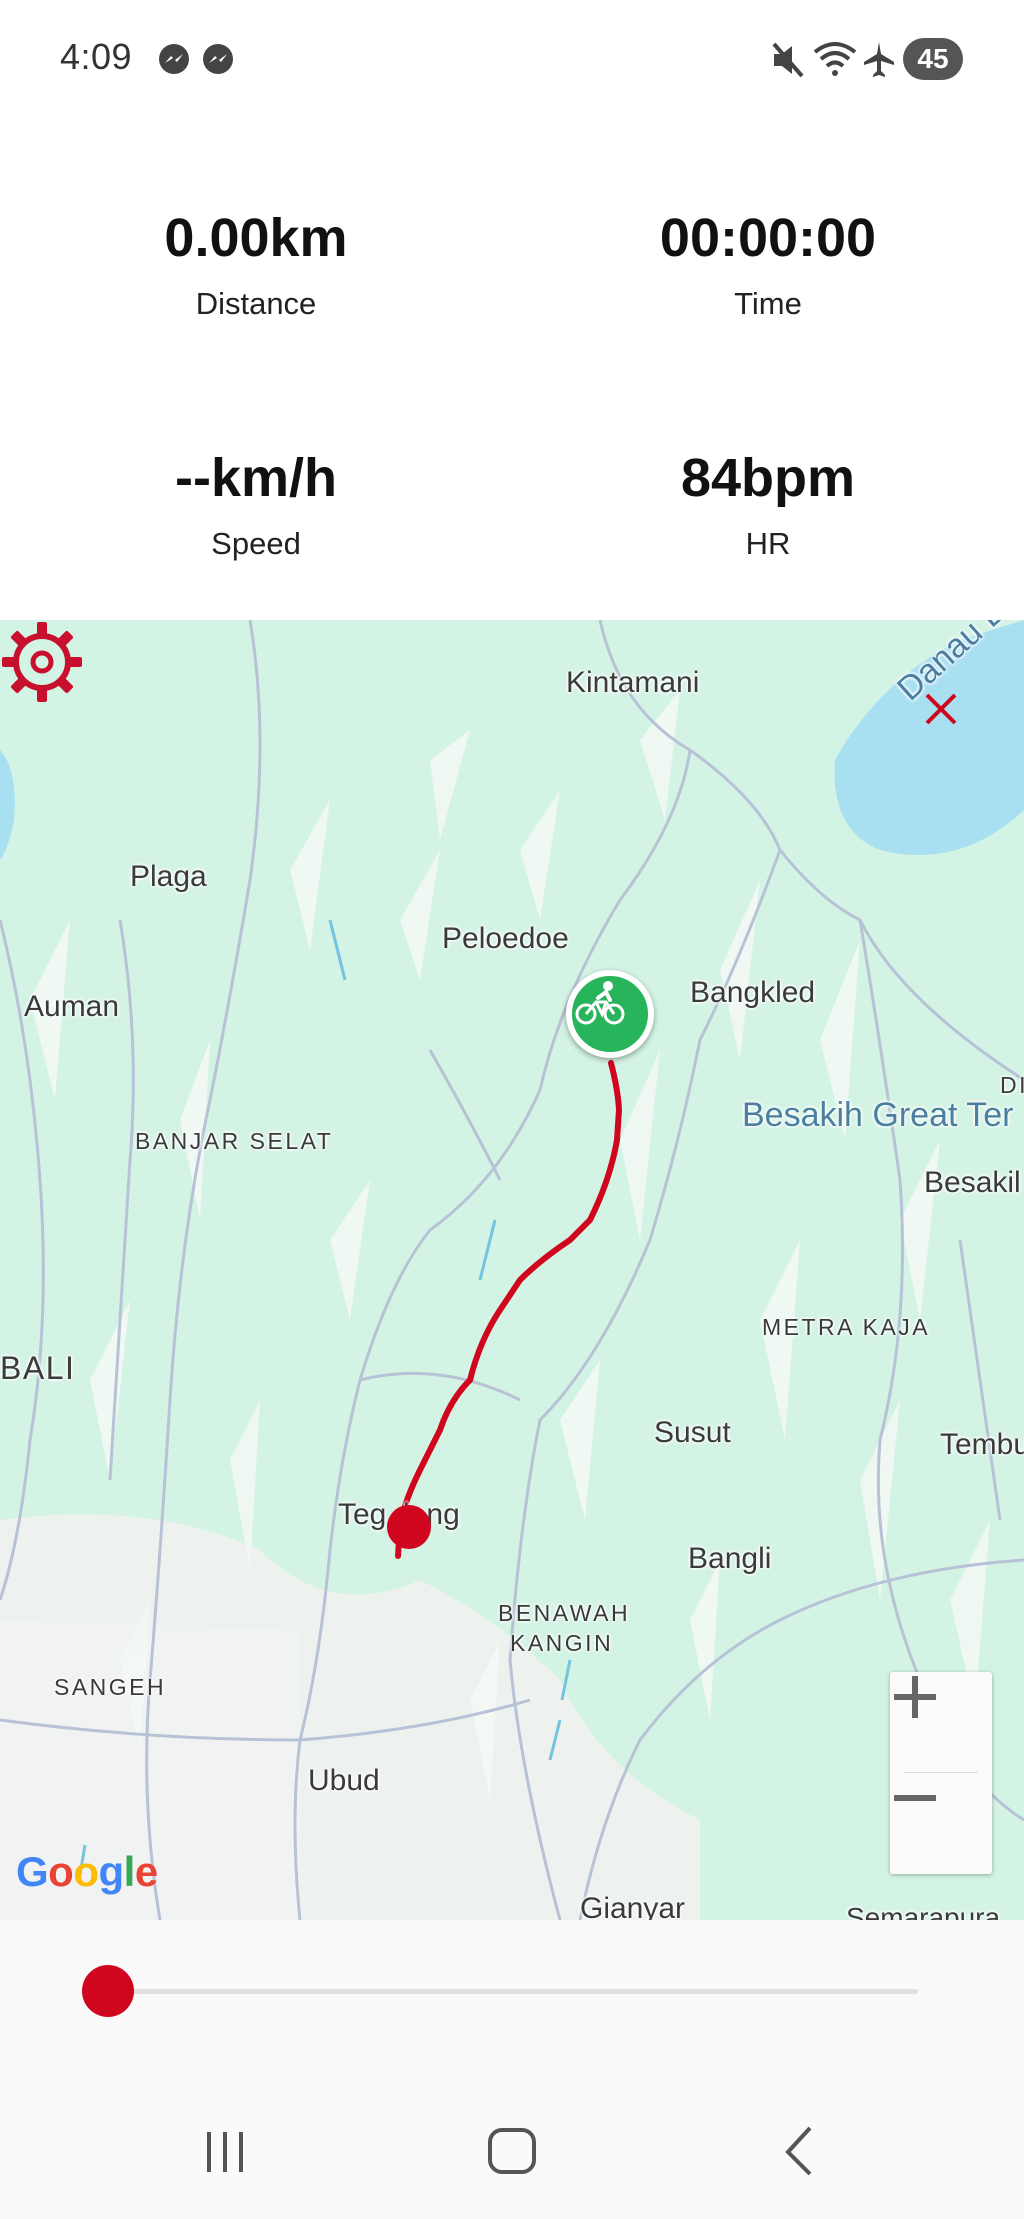  Describe the element at coordinates (768, 238) in the screenshot. I see `time-value: 00:00:00` at that location.